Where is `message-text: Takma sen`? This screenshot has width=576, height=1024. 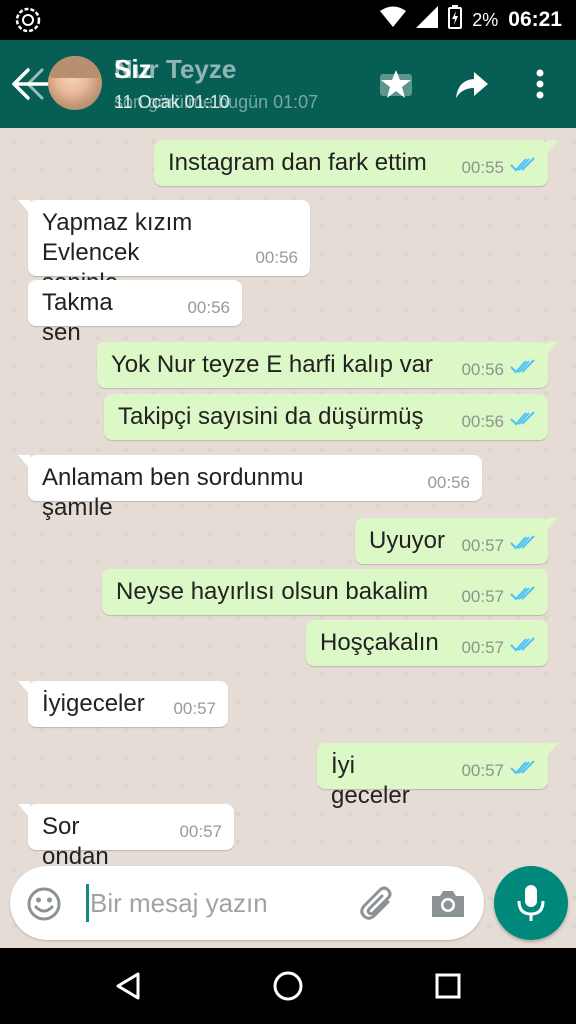 message-text: Takma sen is located at coordinates (77, 317).